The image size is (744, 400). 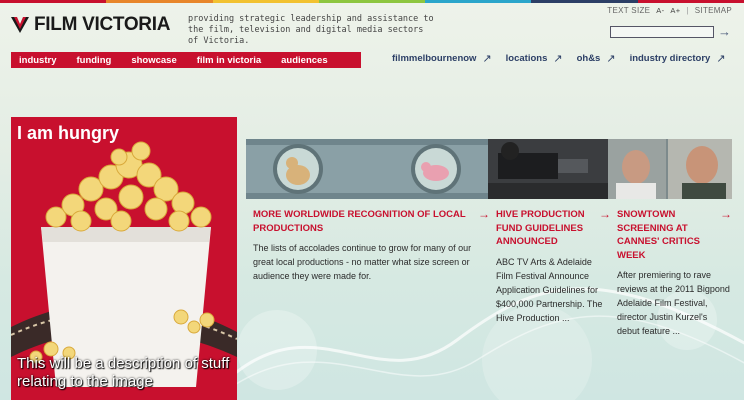 I want to click on quick-link-filmmelbournenow: filmmelbournenow ↗, so click(x=442, y=58).